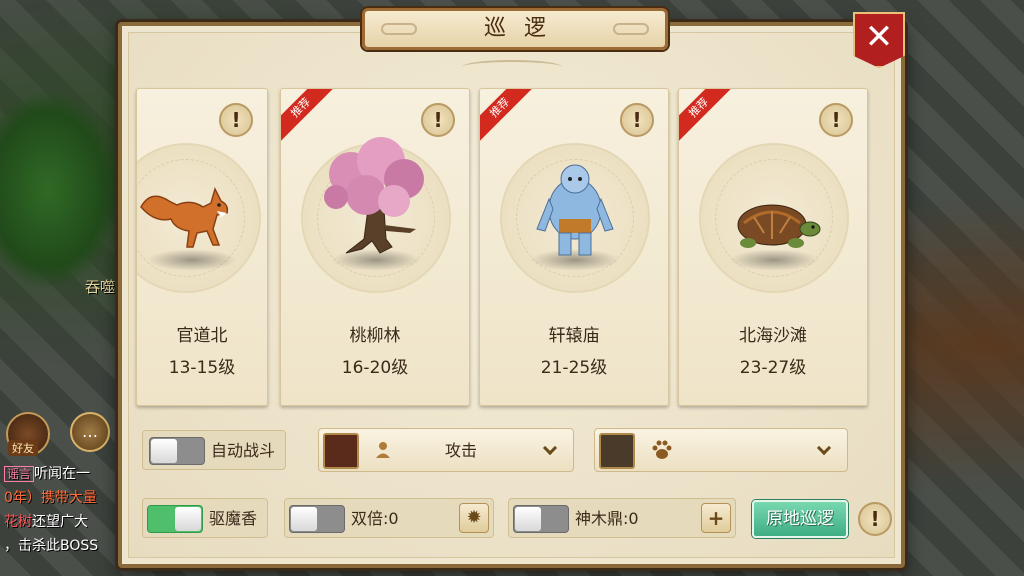  Describe the element at coordinates (375, 368) in the screenshot. I see `zone-level: 16-20级` at that location.